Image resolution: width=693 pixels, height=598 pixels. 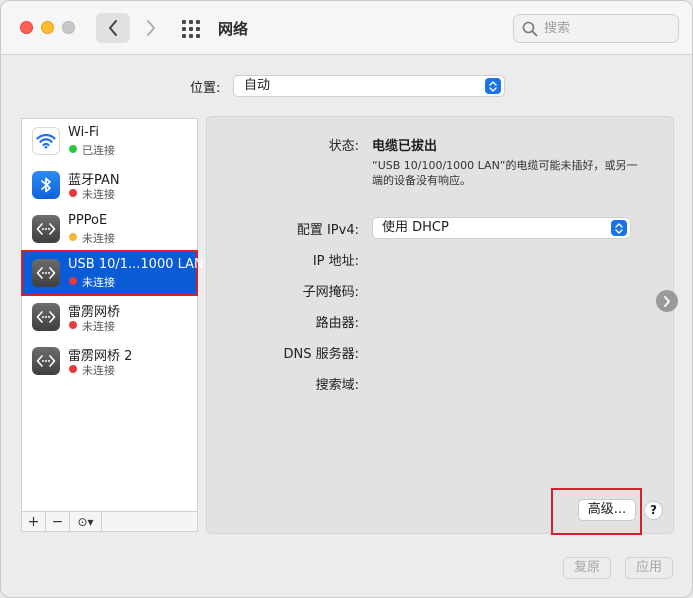 What do you see at coordinates (109, 185) in the screenshot?
I see `service-item-bluetooth-pan: 蓝牙PAN 未连接` at bounding box center [109, 185].